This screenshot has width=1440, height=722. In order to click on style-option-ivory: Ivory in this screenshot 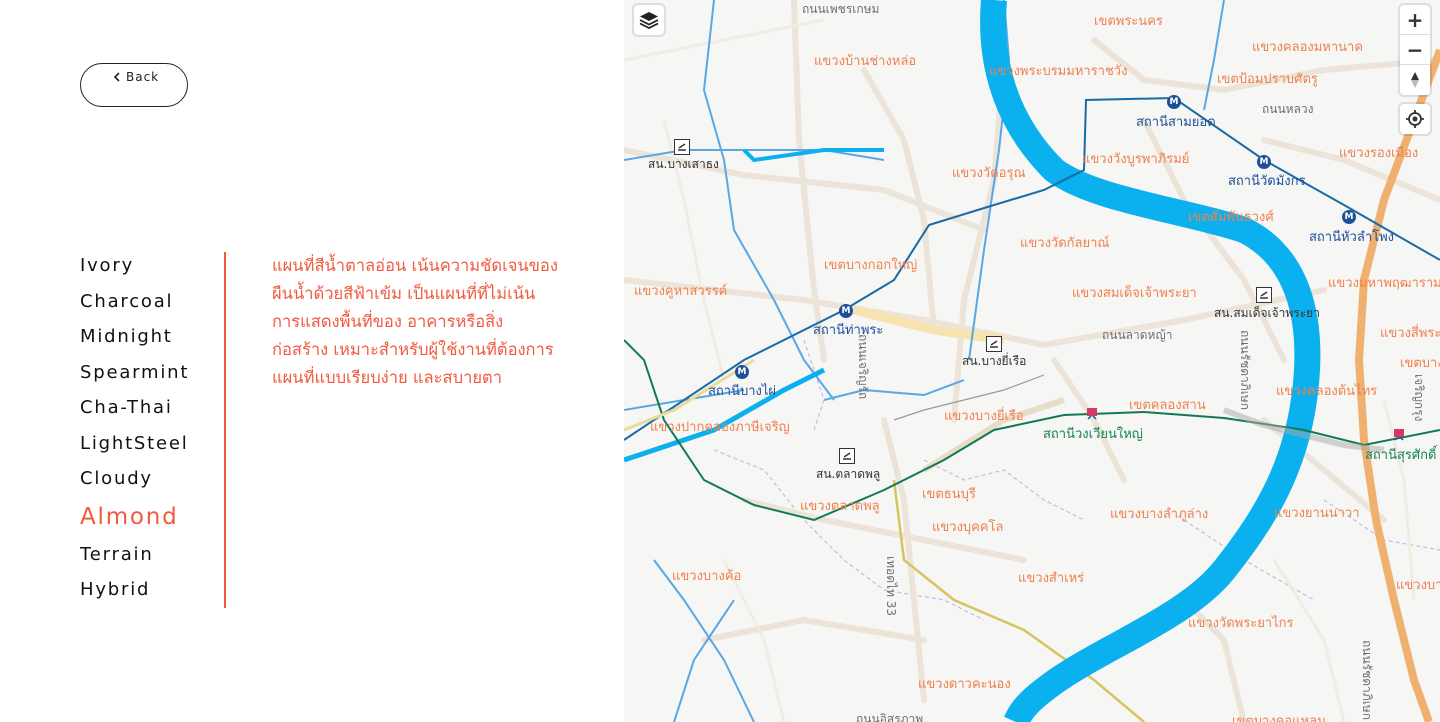, I will do `click(150, 270)`.